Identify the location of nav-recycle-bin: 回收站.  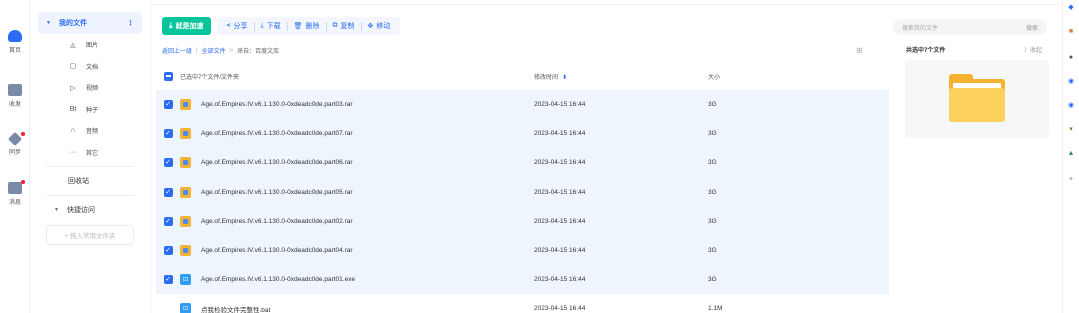
(90, 181).